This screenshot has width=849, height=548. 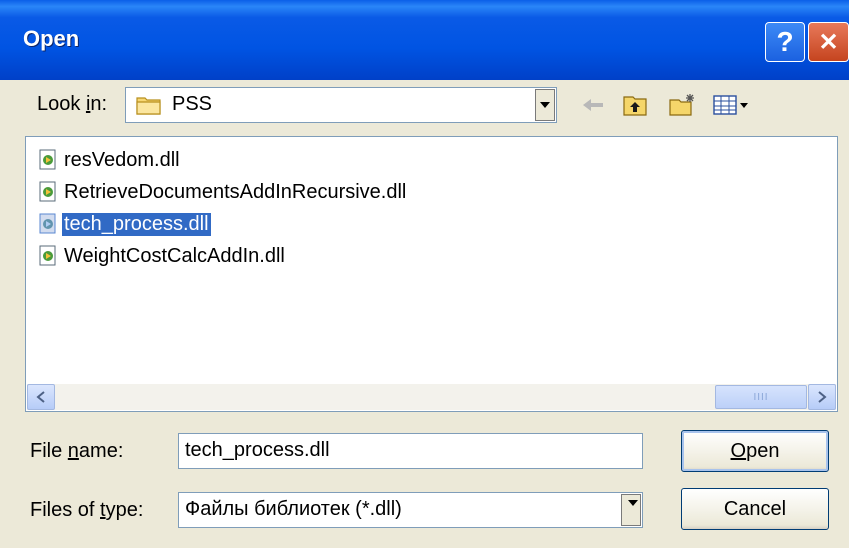 I want to click on files-of-type-label: Files of type:, so click(x=87, y=510).